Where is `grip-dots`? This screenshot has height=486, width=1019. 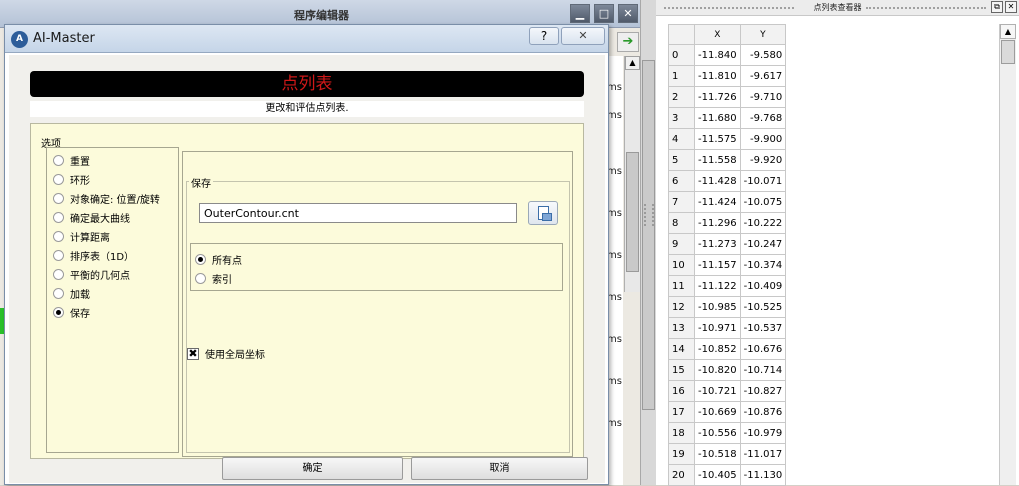
grip-dots is located at coordinates (926, 8).